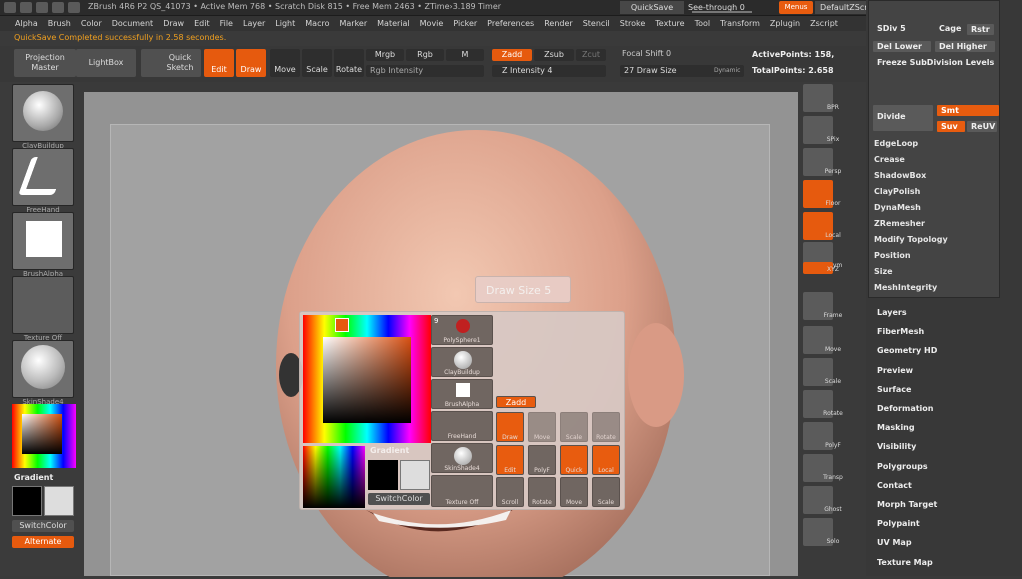 The image size is (1022, 579). I want to click on rgb-button: Rgb, so click(425, 55).